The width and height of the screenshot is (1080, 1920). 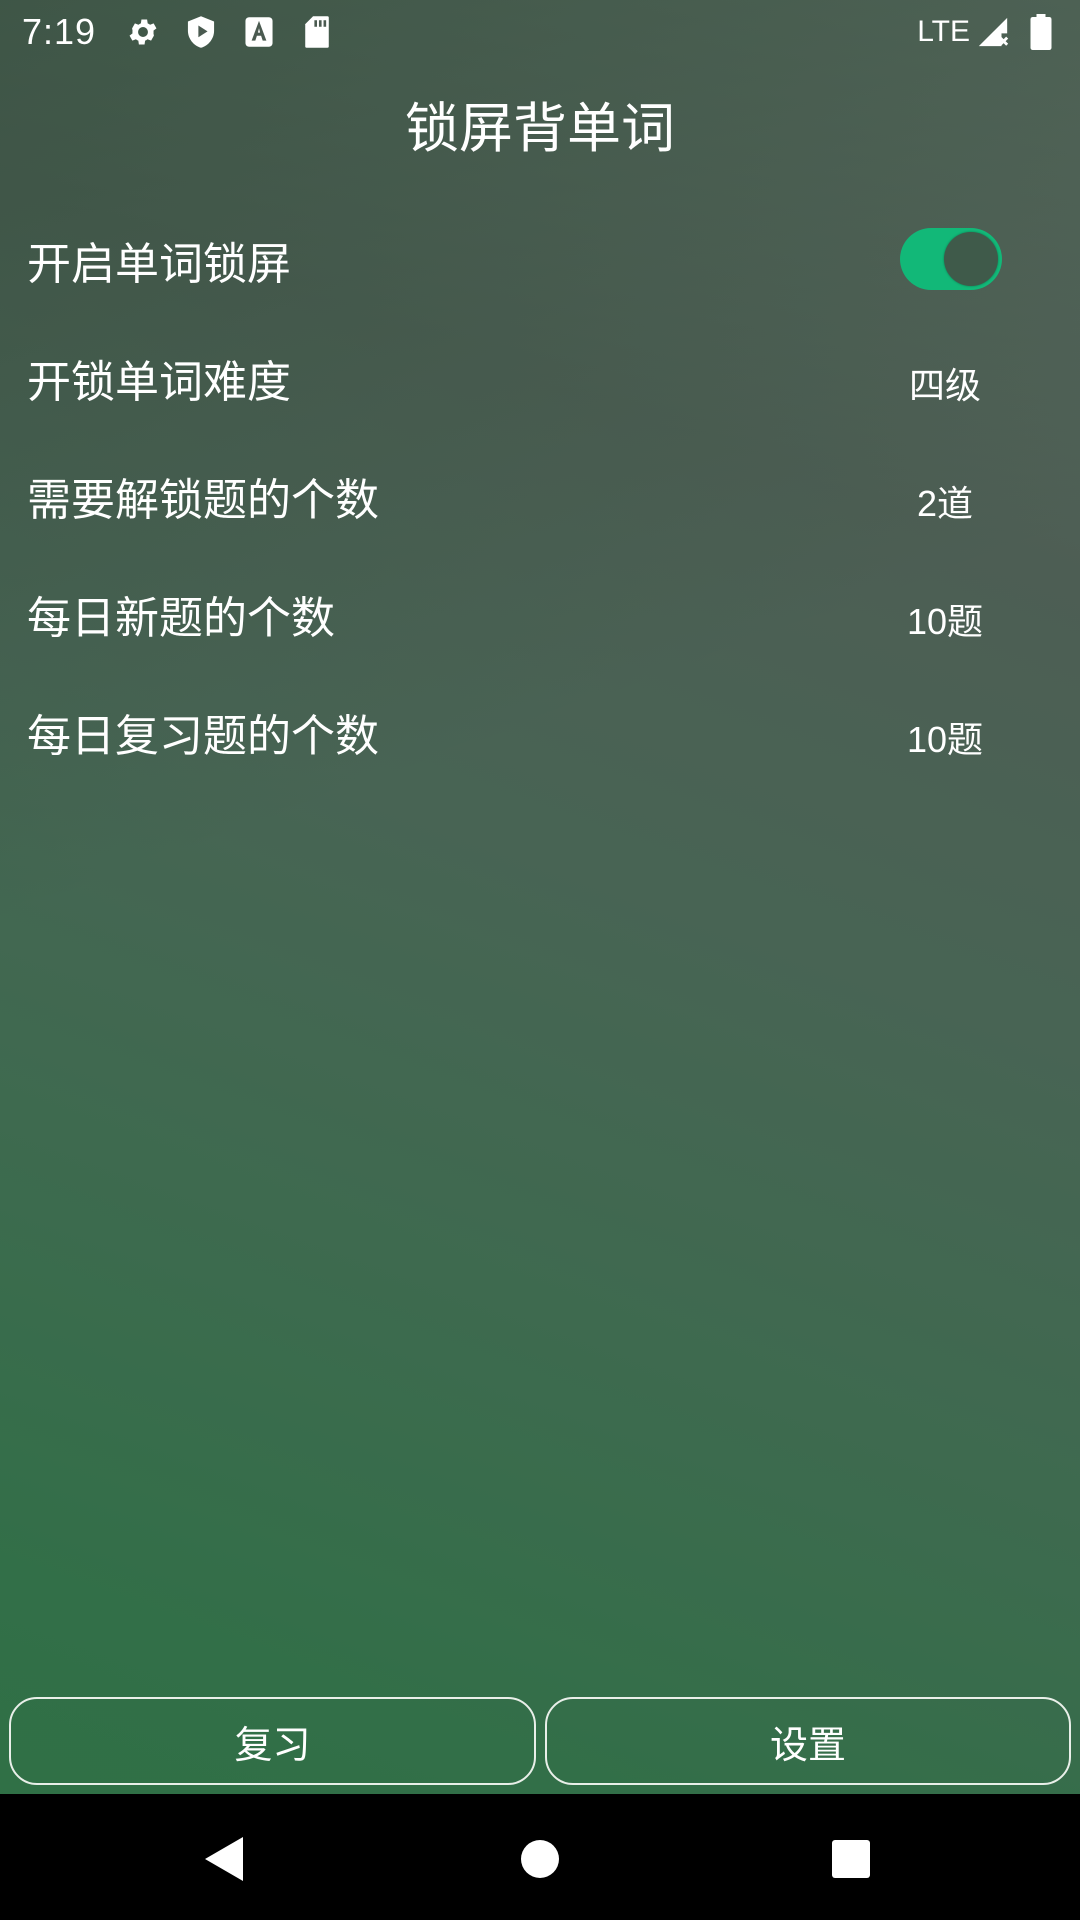 I want to click on unlock-count-value: 2道, so click(x=945, y=501).